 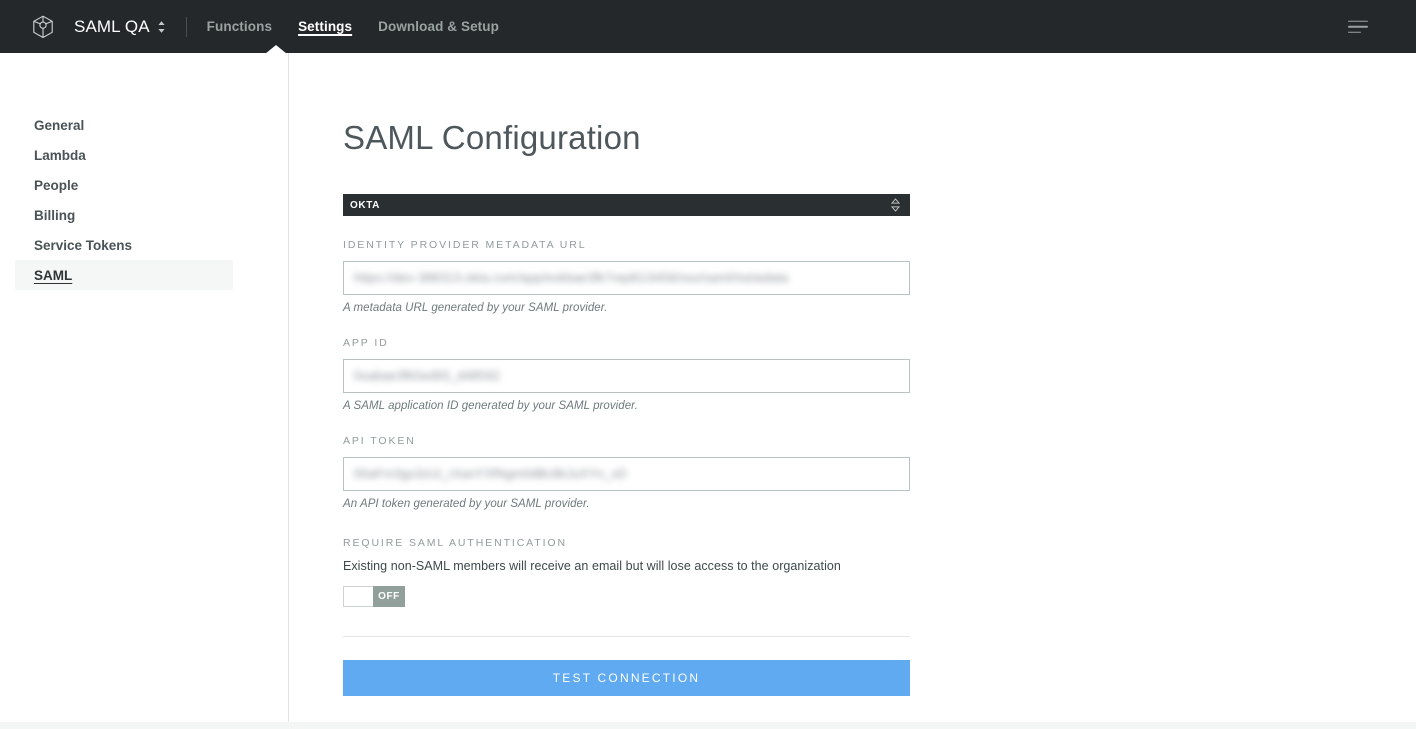 What do you see at coordinates (53, 275) in the screenshot?
I see `sidebar-item-label: SAML` at bounding box center [53, 275].